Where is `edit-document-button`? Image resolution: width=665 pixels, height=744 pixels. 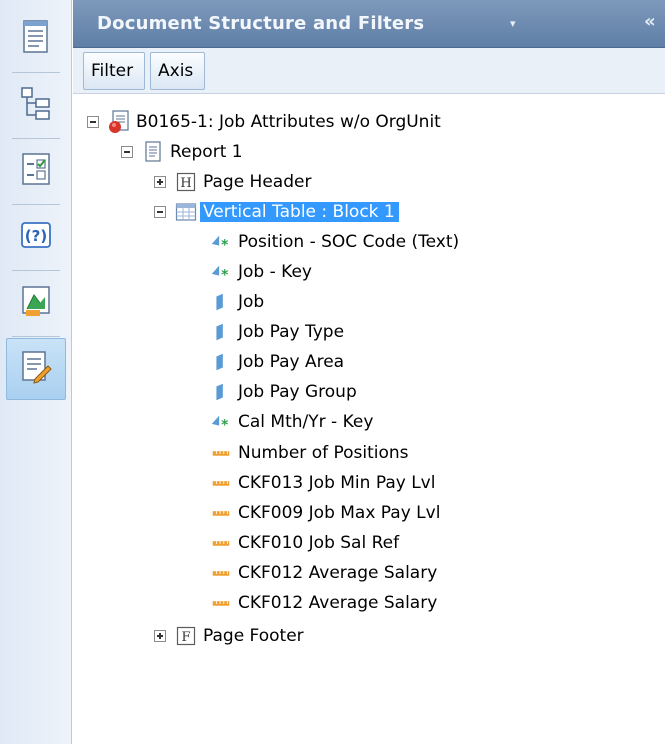
edit-document-button is located at coordinates (36, 369).